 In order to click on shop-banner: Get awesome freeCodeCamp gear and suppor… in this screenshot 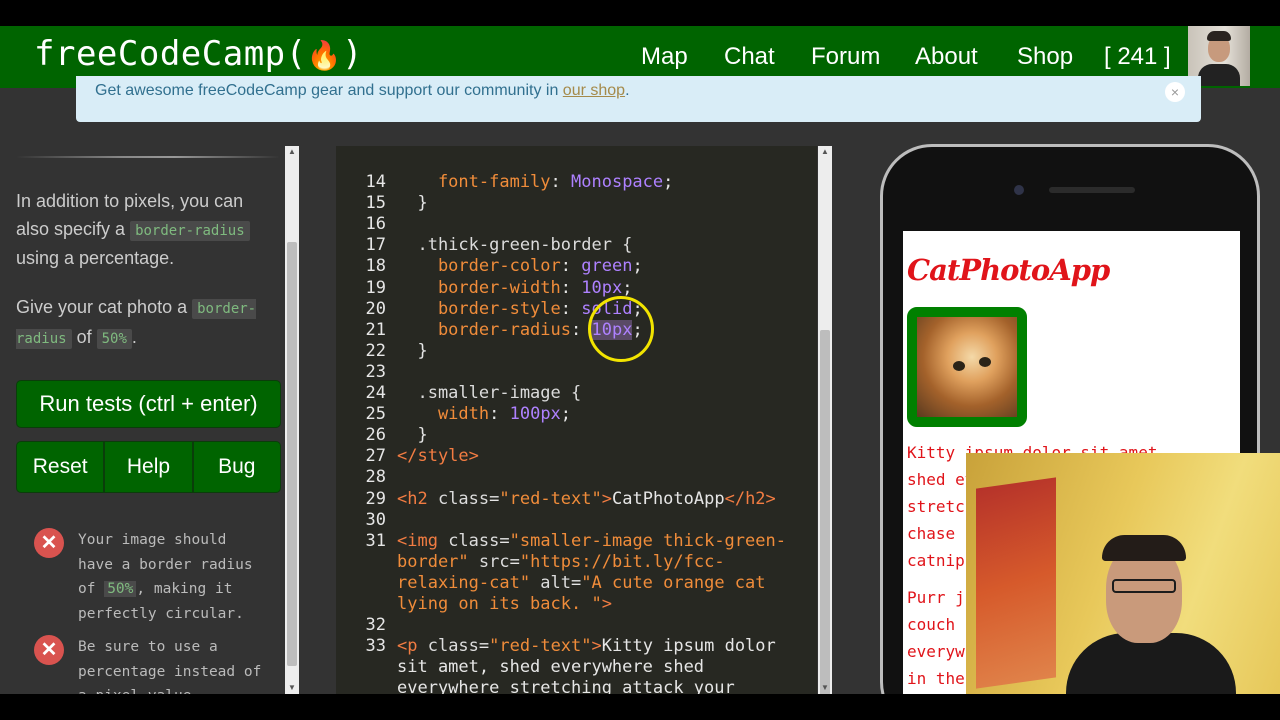, I will do `click(638, 99)`.